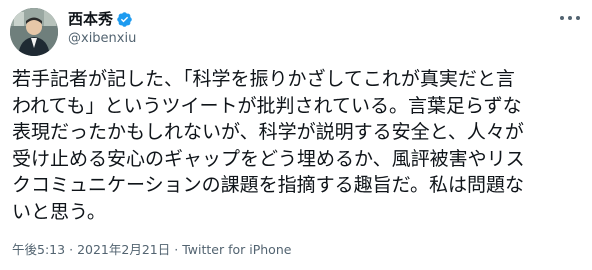 Image resolution: width=592 pixels, height=270 pixels. What do you see at coordinates (236, 249) in the screenshot?
I see `tweet-source: Twitter for iPhone` at bounding box center [236, 249].